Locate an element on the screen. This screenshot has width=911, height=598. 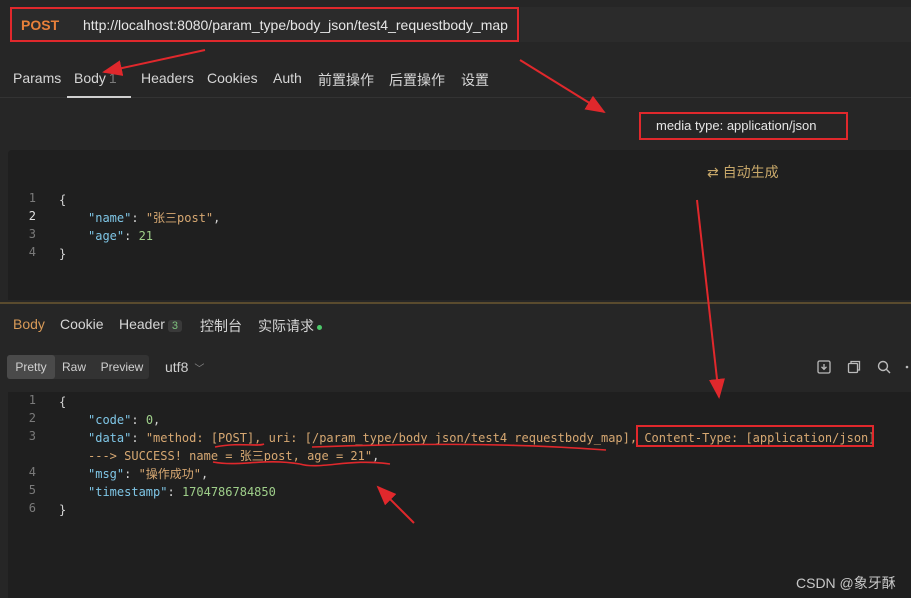
tab-body-label: Body is located at coordinates (90, 78).